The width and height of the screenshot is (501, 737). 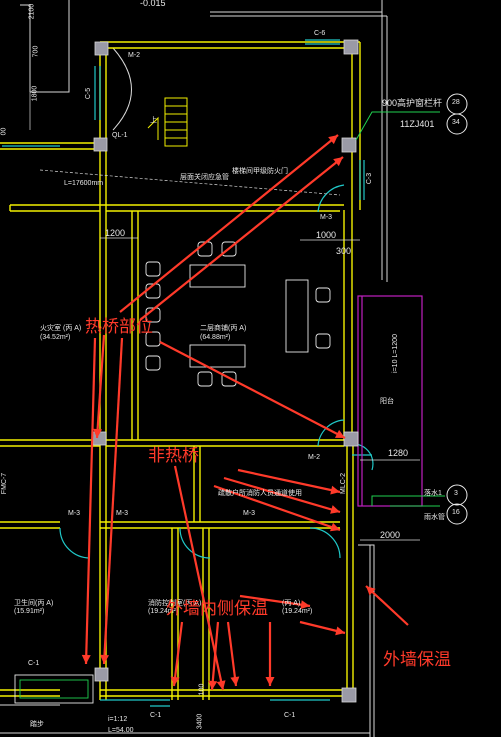 I want to click on detail-28: 28, so click(x=456, y=102).